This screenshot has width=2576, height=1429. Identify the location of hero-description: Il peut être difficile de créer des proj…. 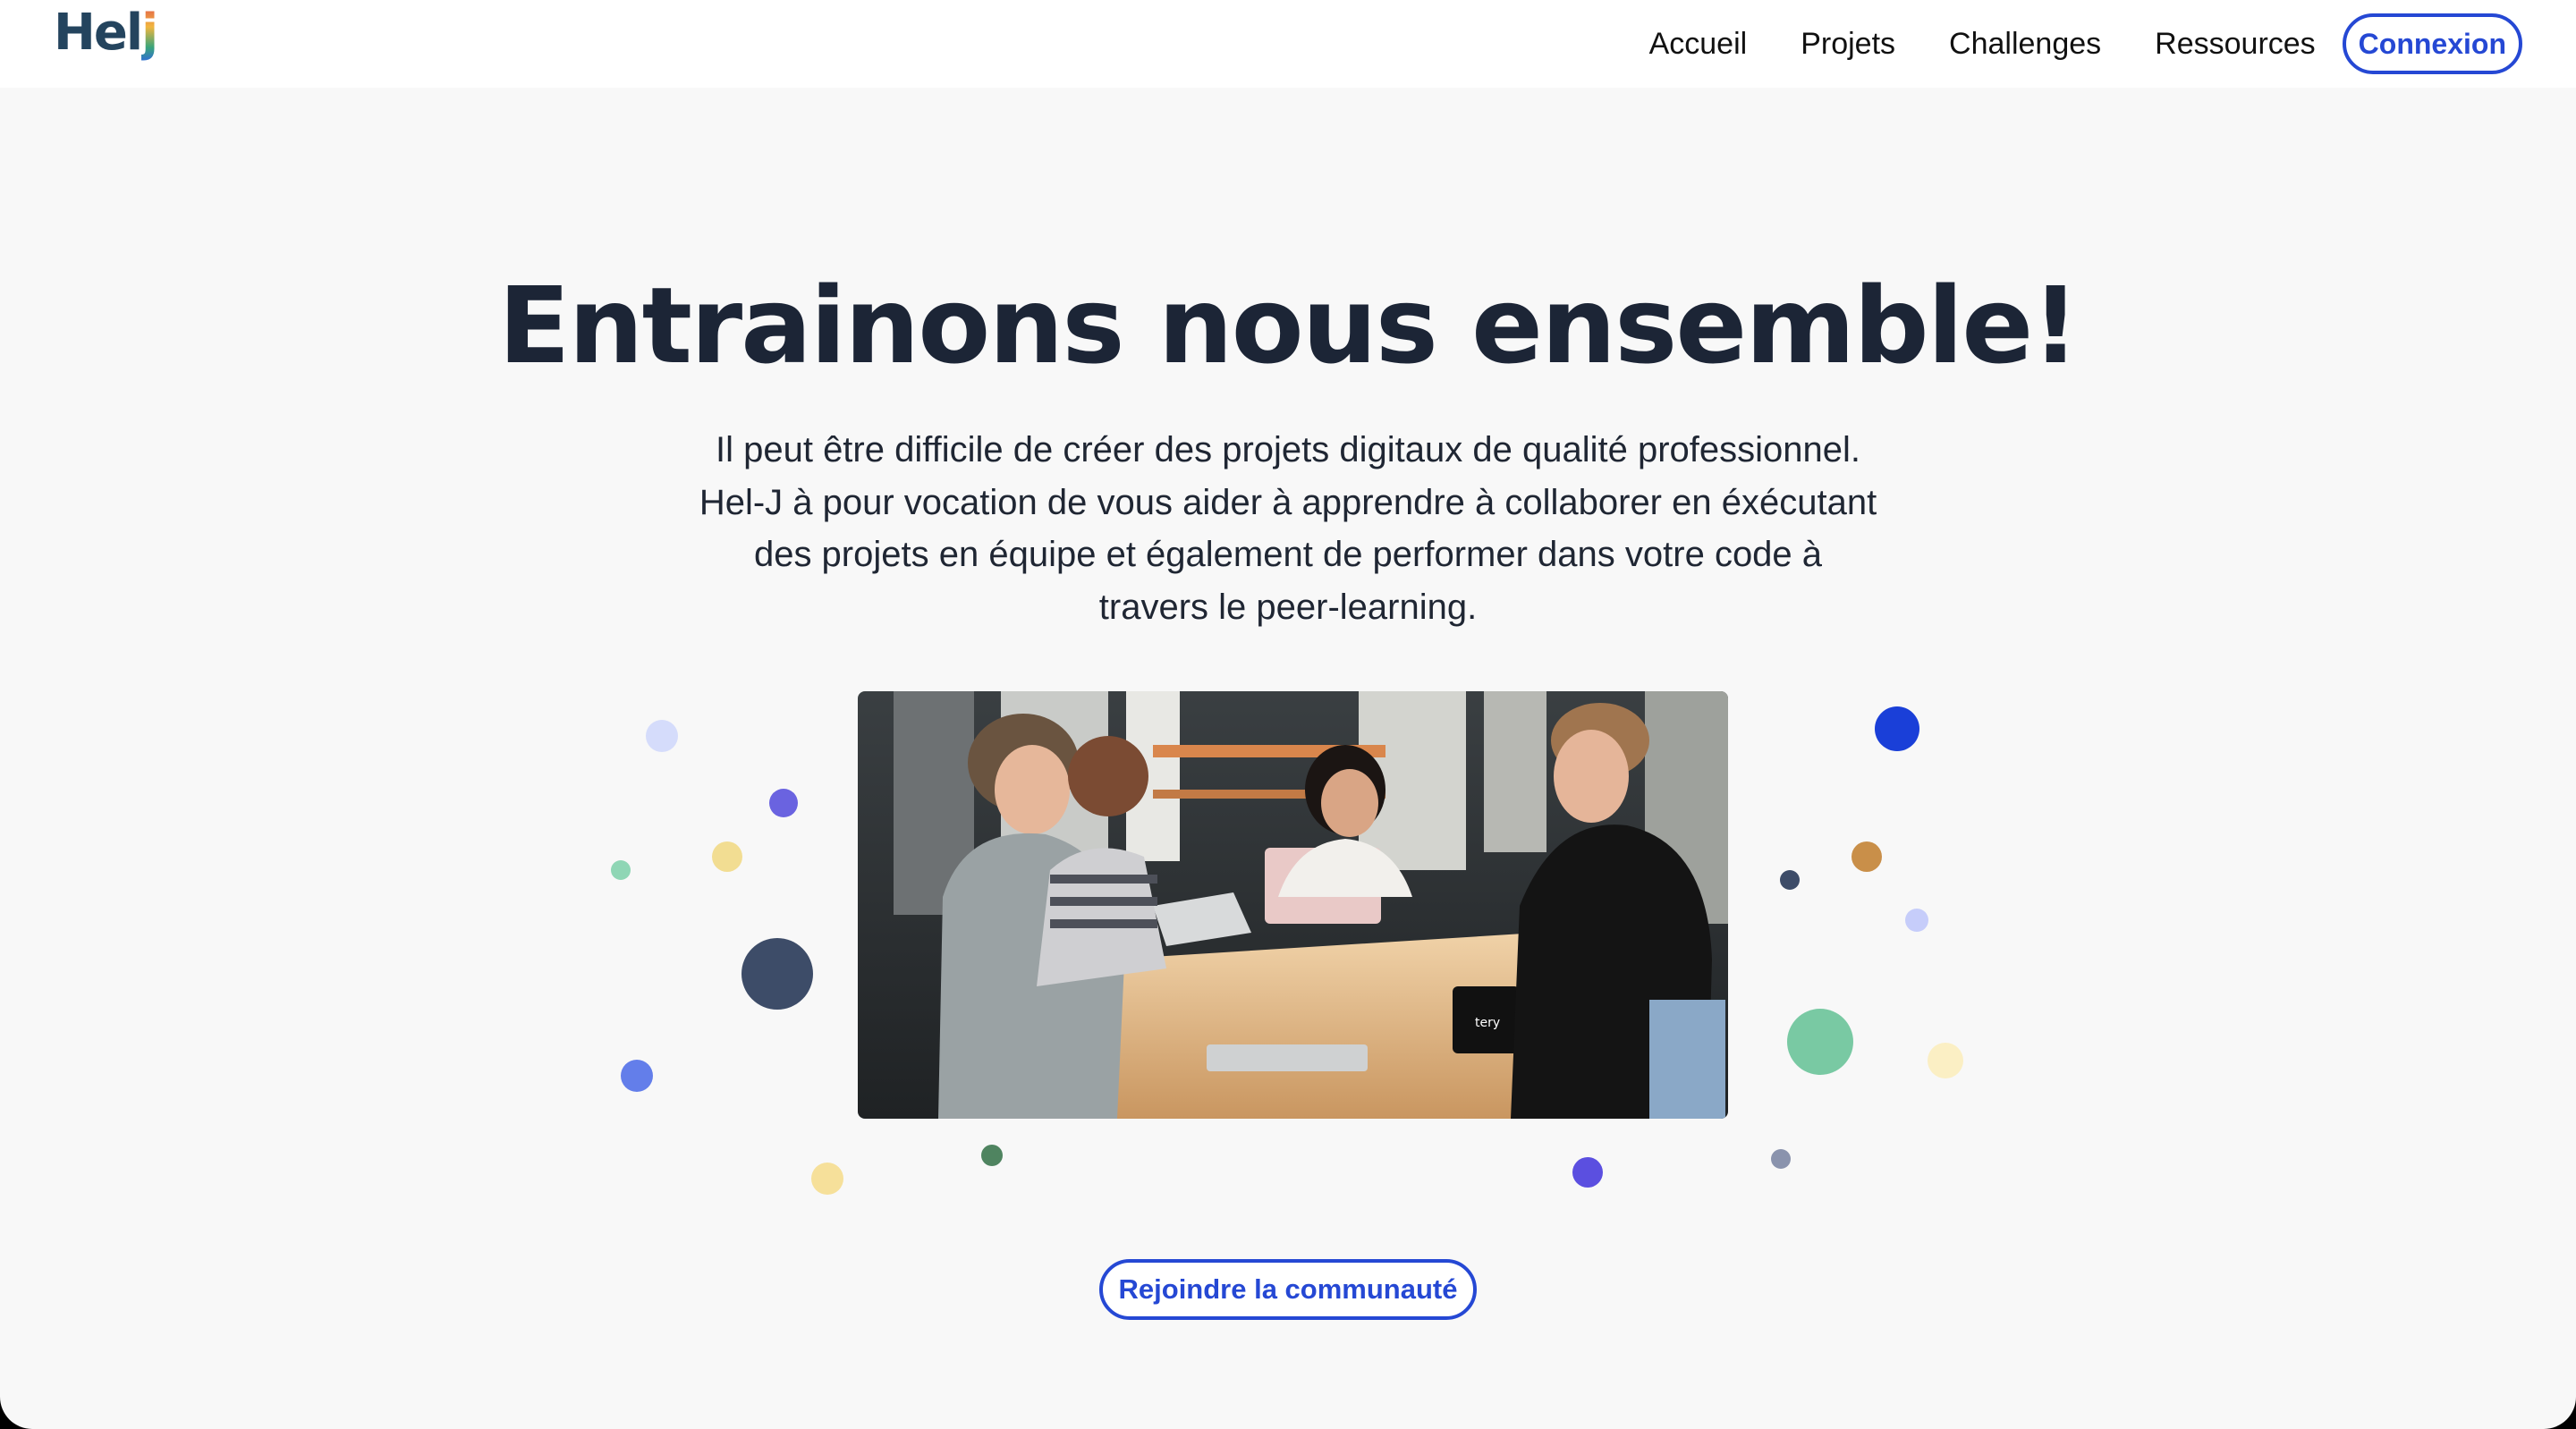
(1288, 528).